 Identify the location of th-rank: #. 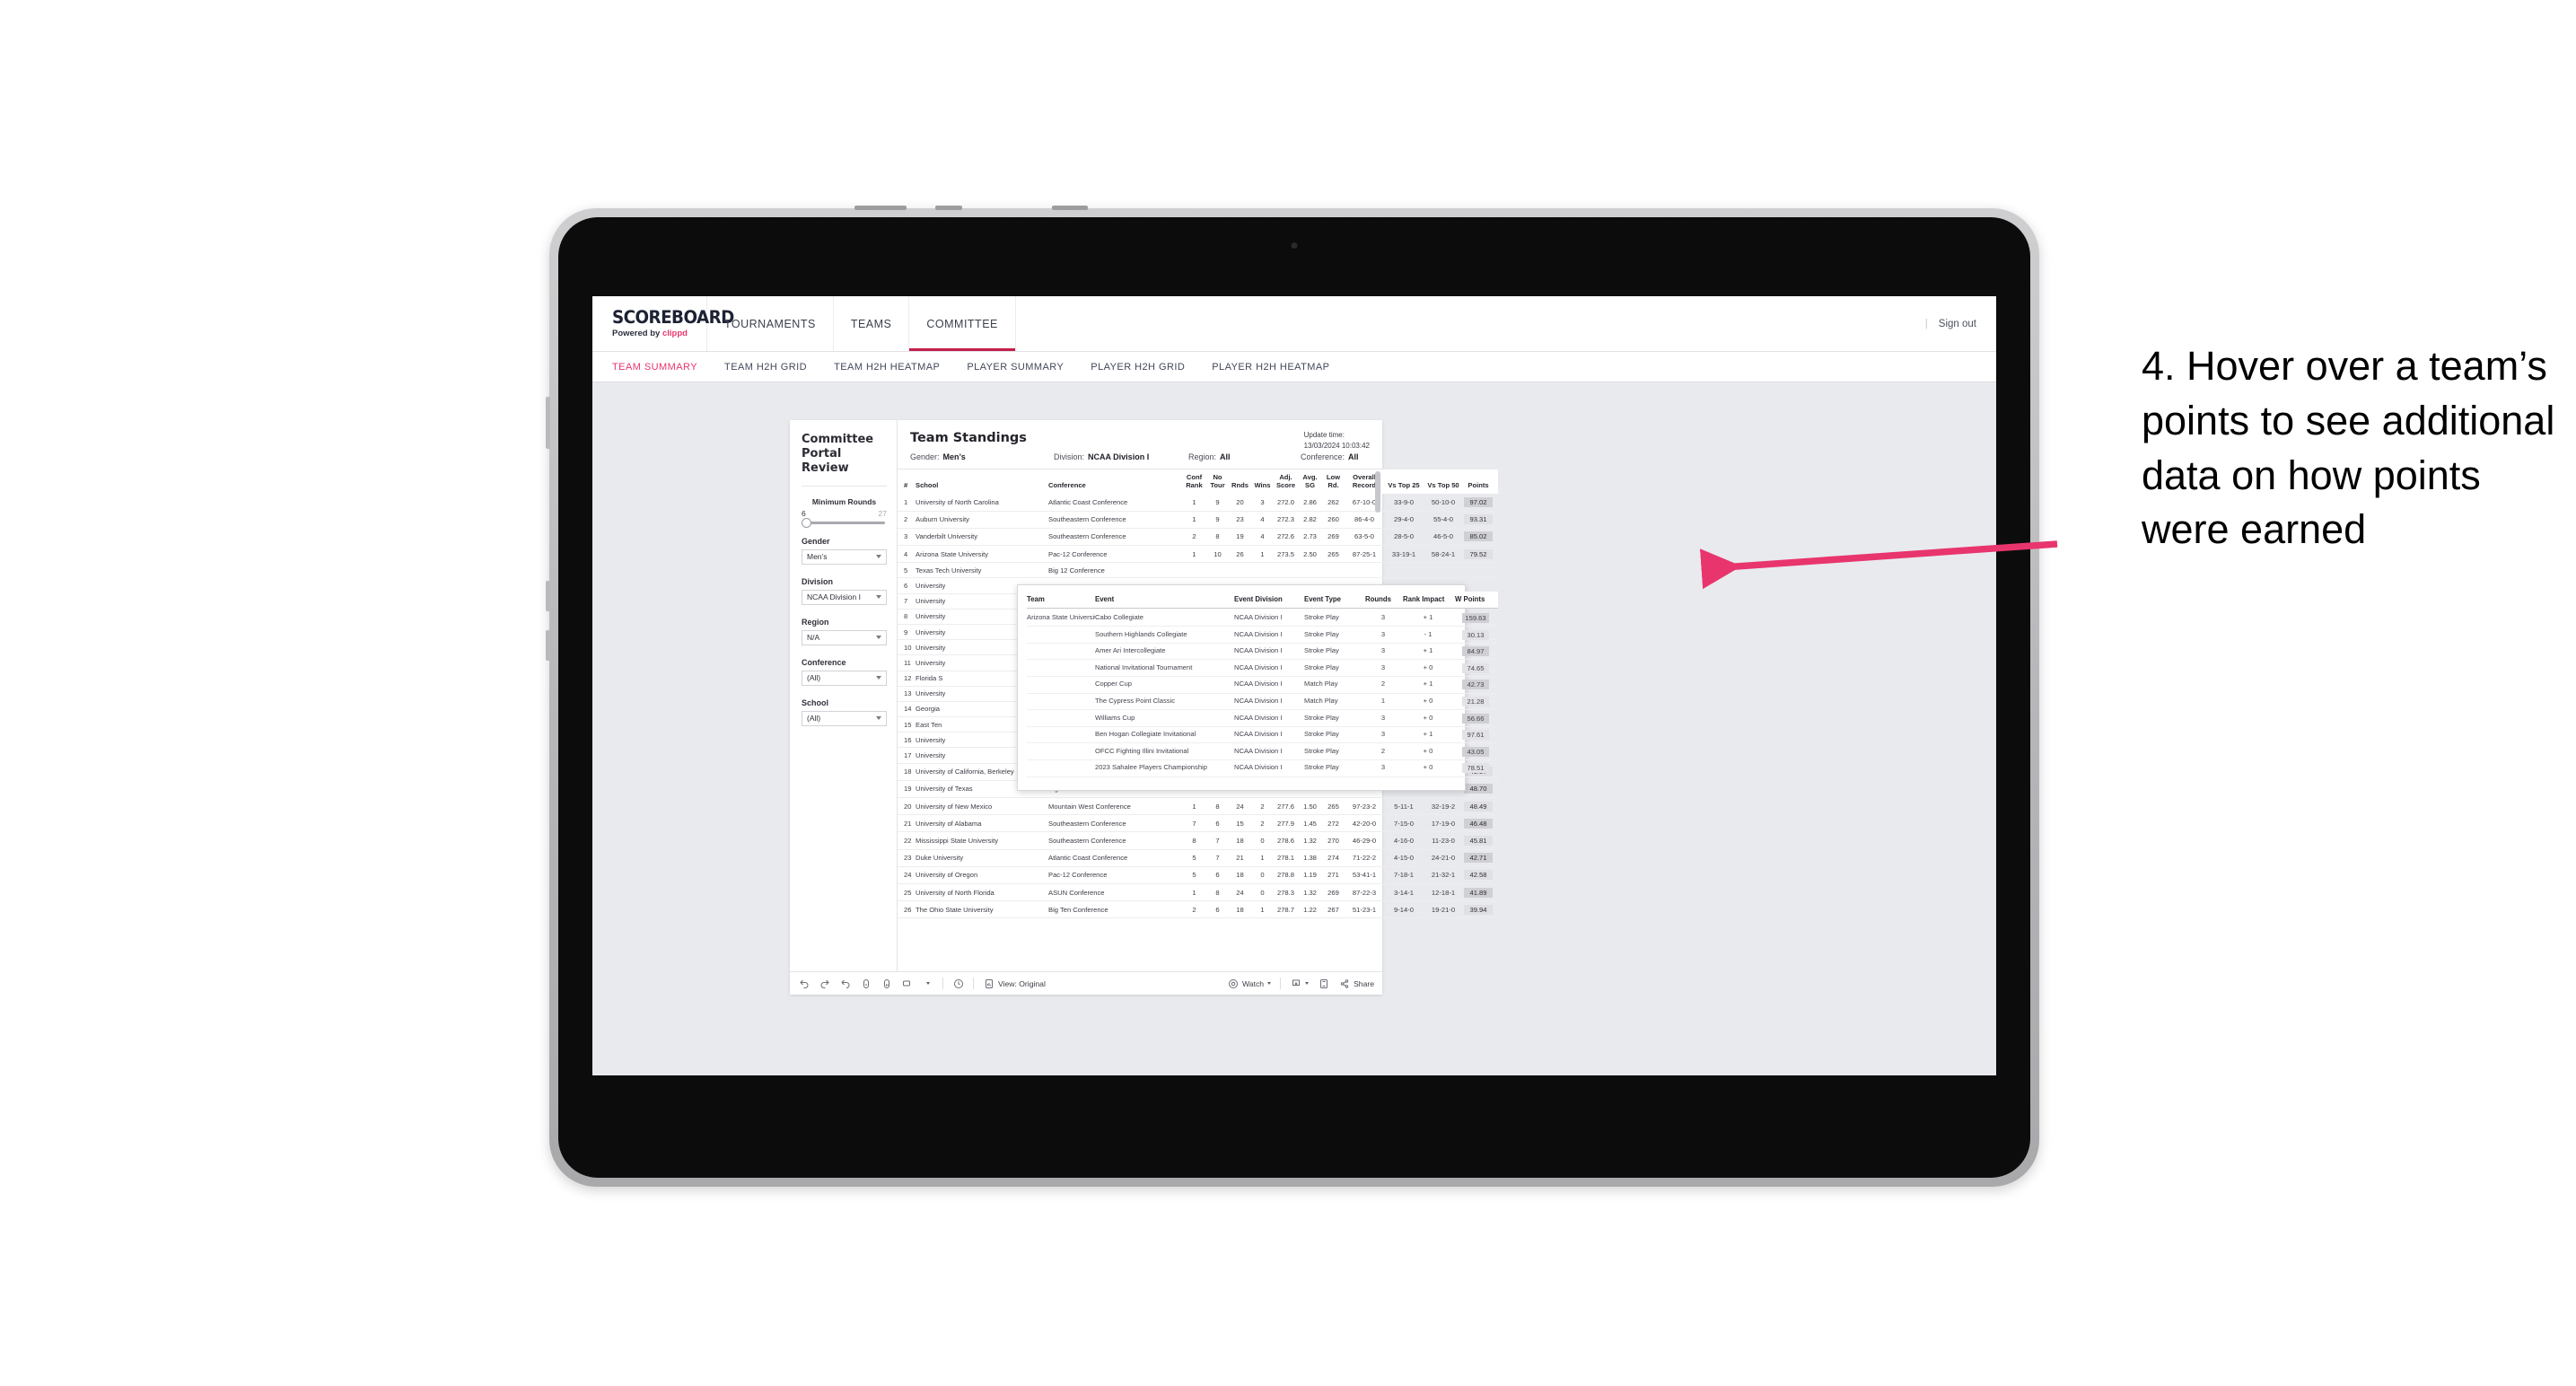
(907, 482).